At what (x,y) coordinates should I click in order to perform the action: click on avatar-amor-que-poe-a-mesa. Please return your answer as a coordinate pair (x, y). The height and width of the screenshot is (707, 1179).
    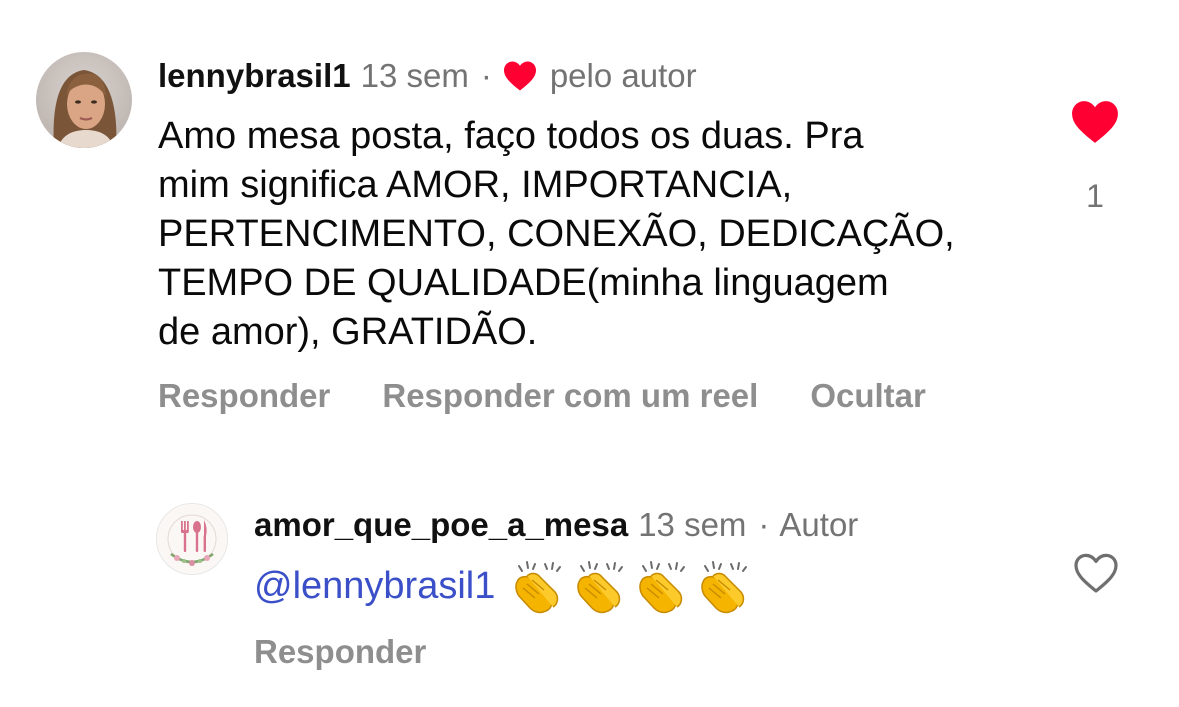
    Looking at the image, I should click on (192, 539).